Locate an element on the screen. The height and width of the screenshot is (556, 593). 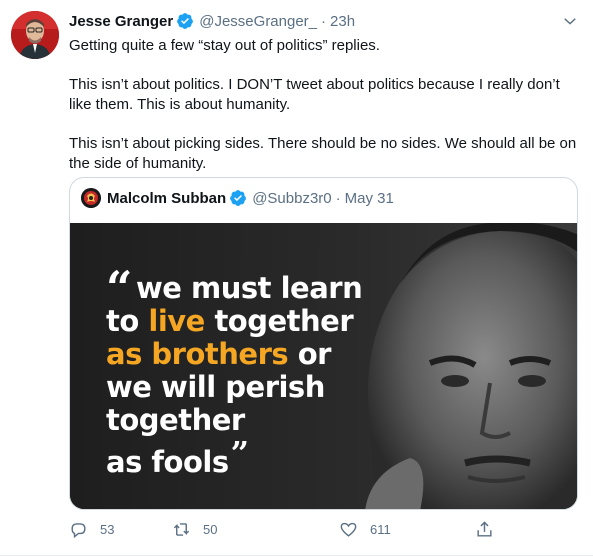
quoted-tweet-header: Malcolm Subban @Subbz3r0 · May 31 is located at coordinates (237, 198).